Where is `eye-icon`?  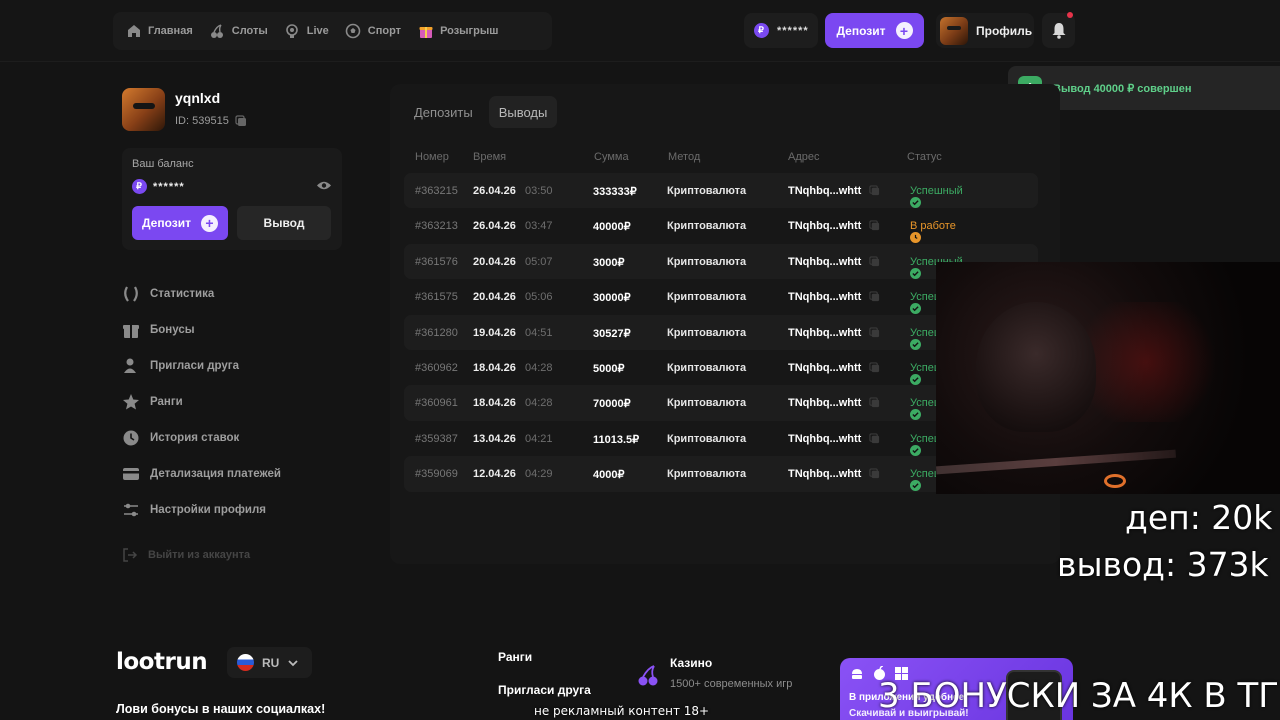 eye-icon is located at coordinates (324, 185).